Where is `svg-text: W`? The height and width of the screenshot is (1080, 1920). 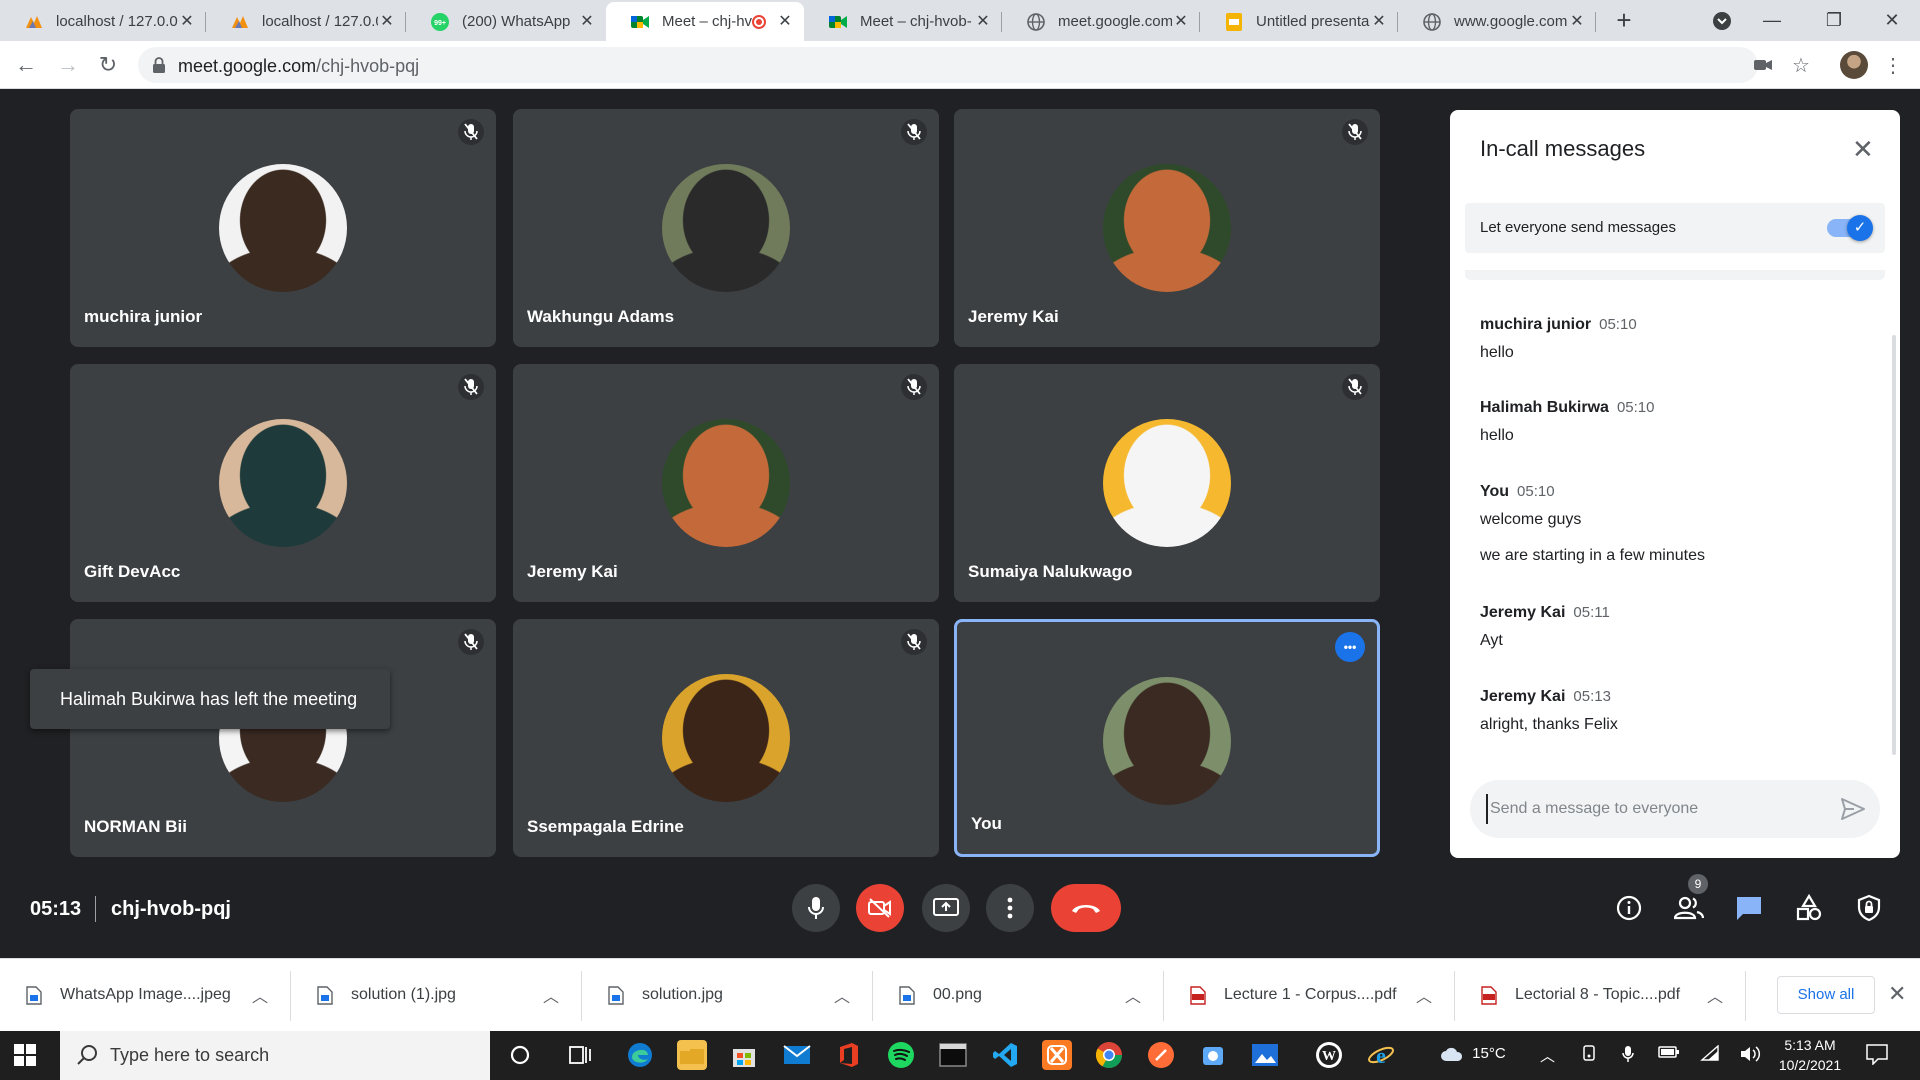
svg-text: W is located at coordinates (1329, 1056).